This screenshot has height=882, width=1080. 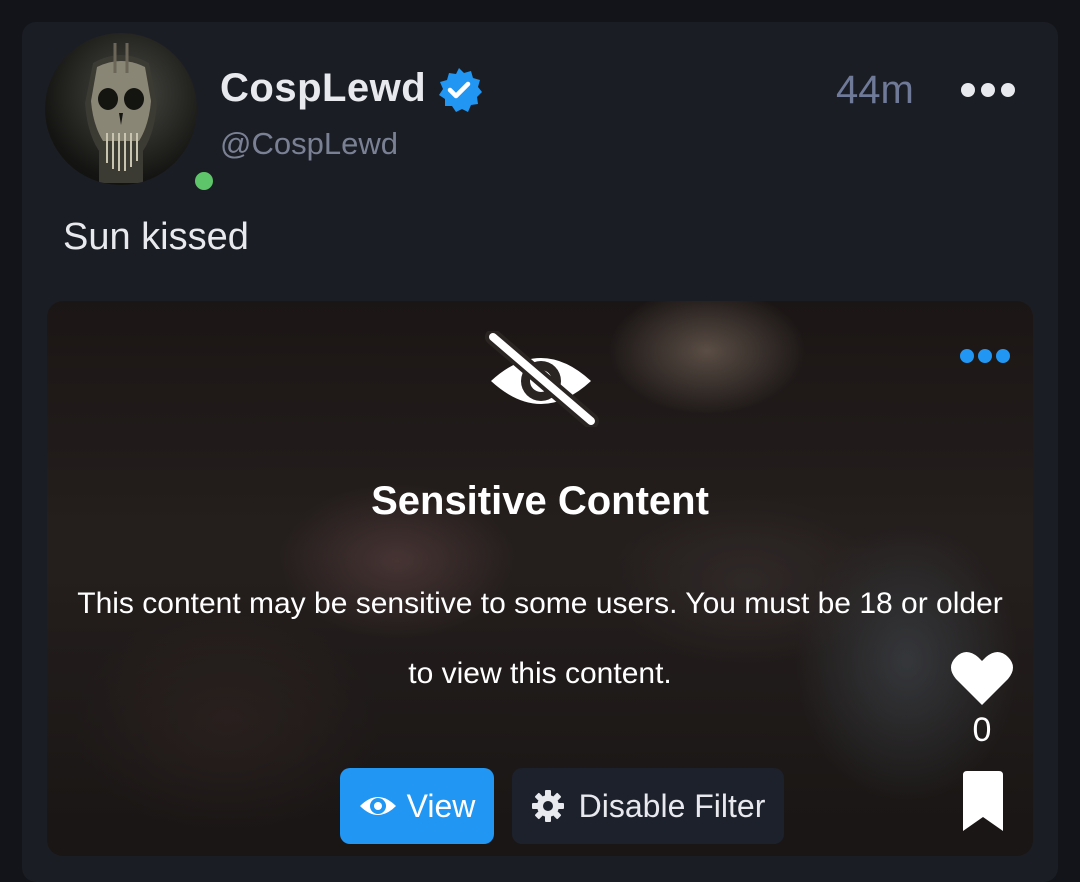 What do you see at coordinates (875, 90) in the screenshot?
I see `post-timestamp: 44m` at bounding box center [875, 90].